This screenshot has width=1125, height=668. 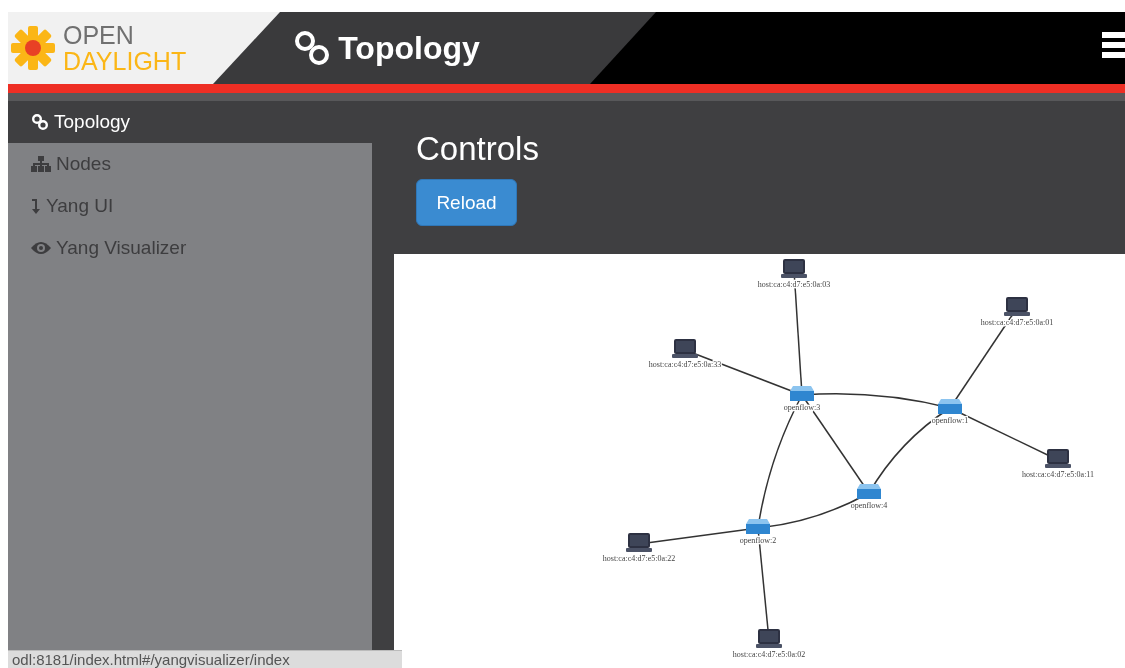 I want to click on logo-text: DAYLIGHT, so click(x=125, y=61).